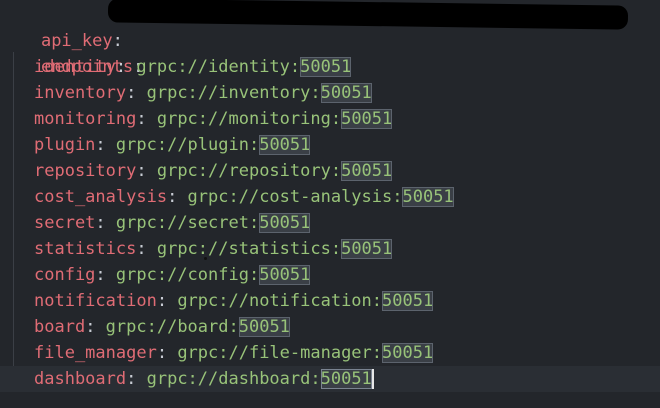 The height and width of the screenshot is (408, 660). I want to click on yaml-key: repository, so click(85, 171).